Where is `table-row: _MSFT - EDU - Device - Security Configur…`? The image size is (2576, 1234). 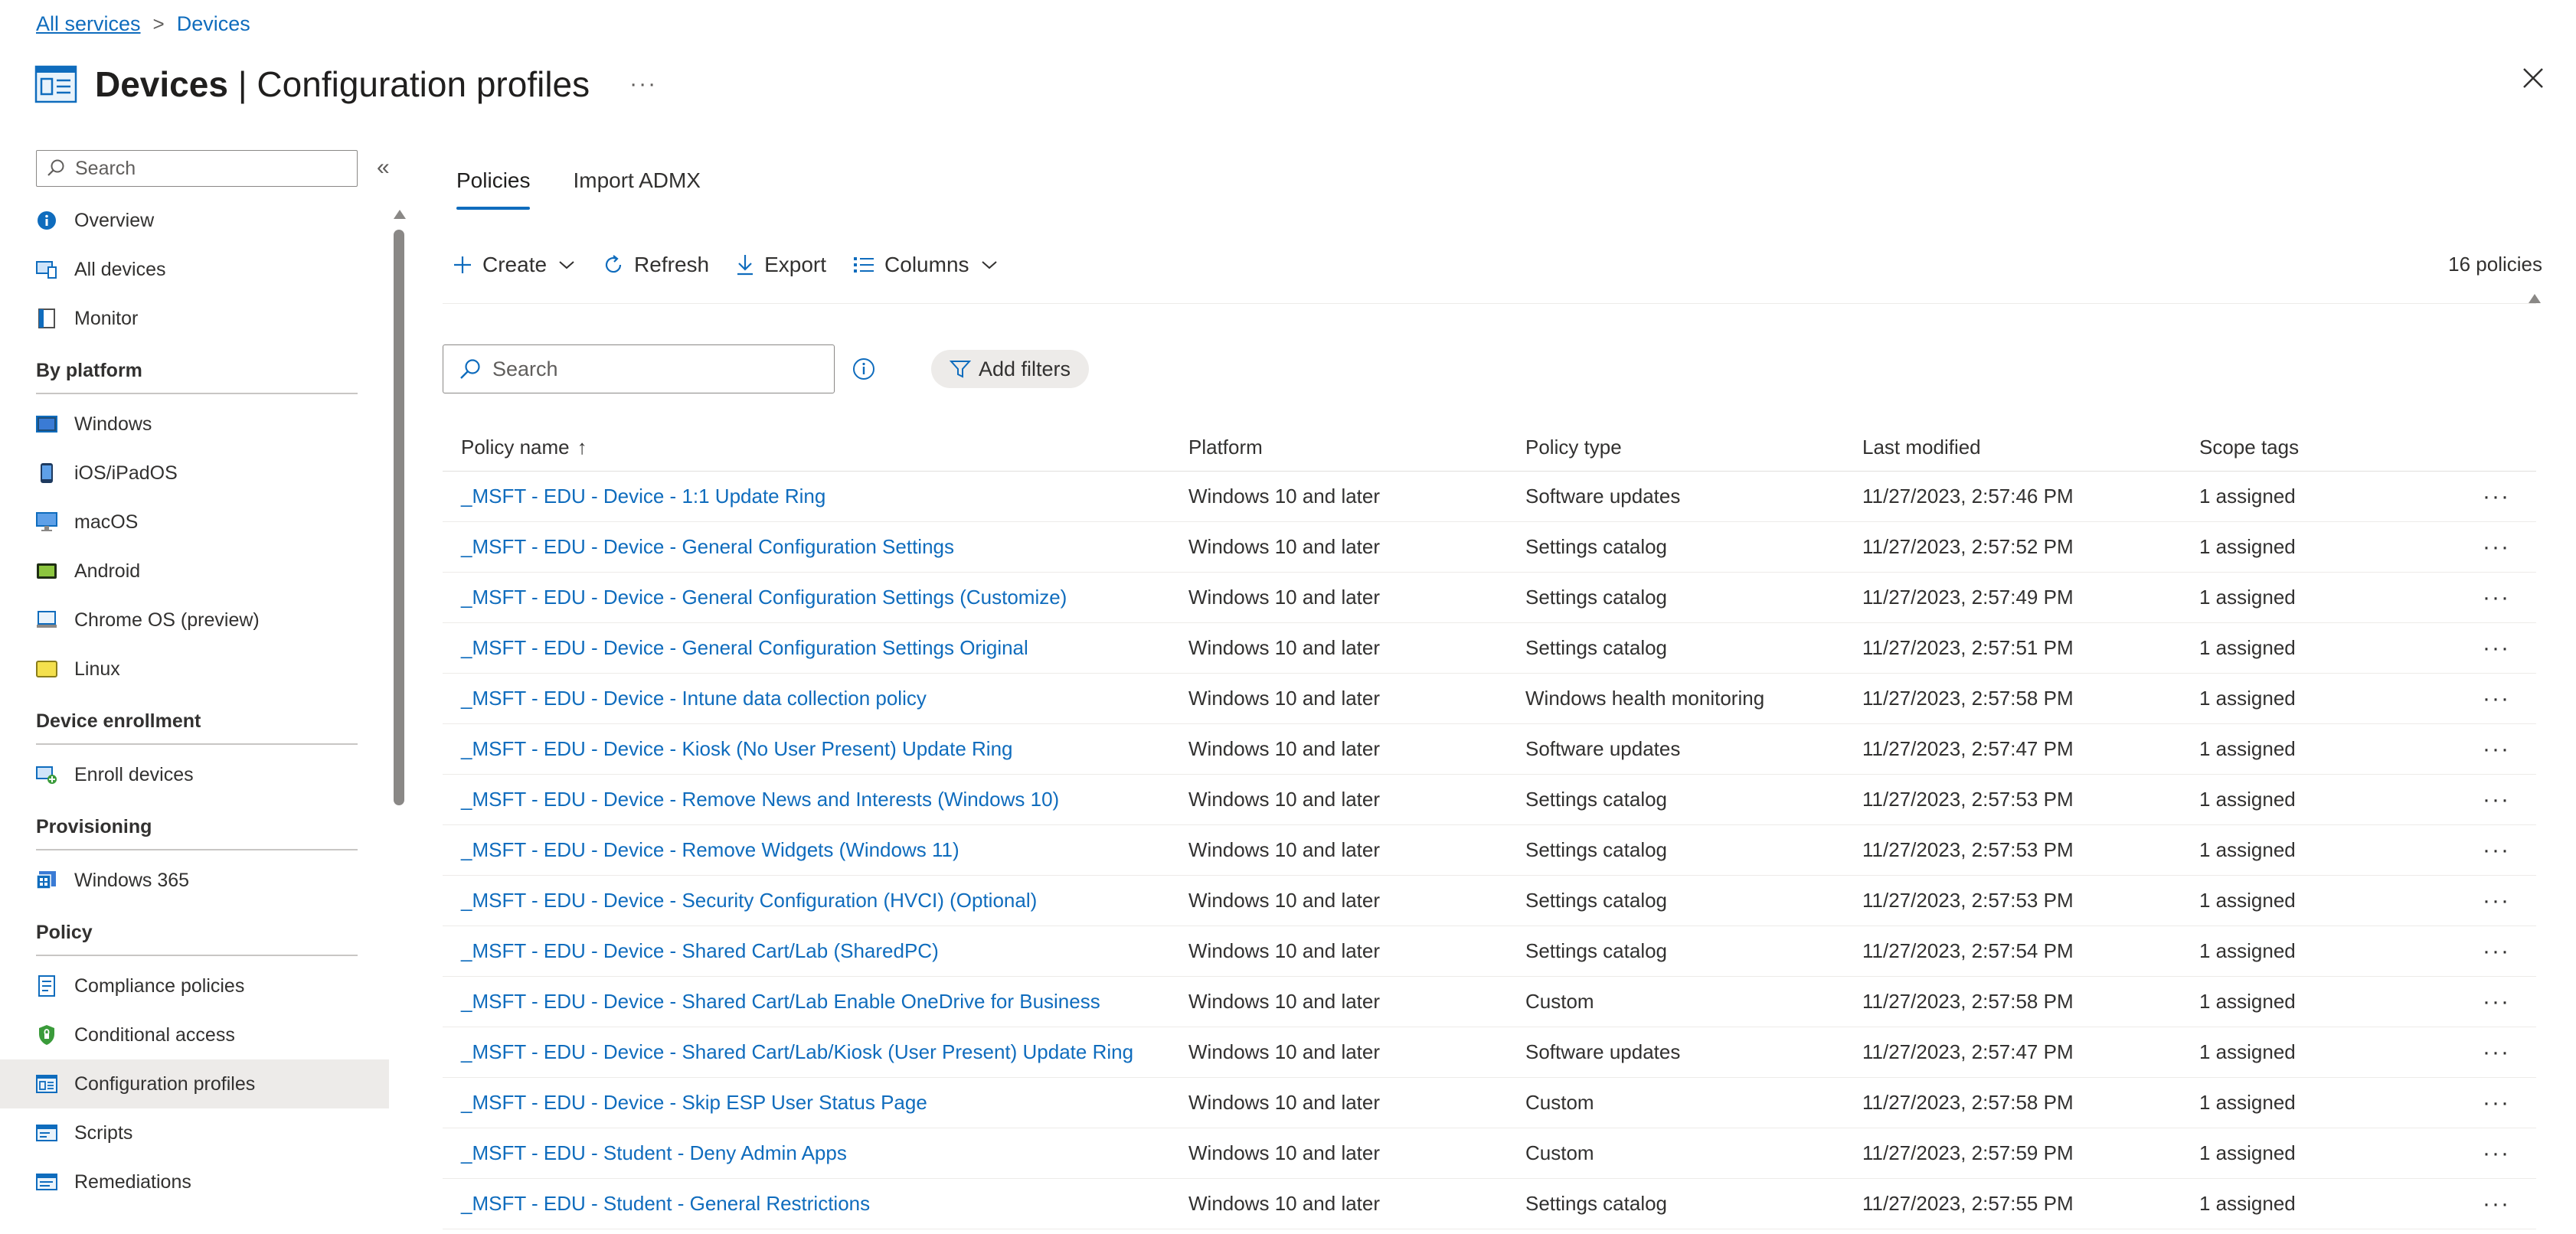
table-row: _MSFT - EDU - Device - Security Configur… is located at coordinates (1489, 901).